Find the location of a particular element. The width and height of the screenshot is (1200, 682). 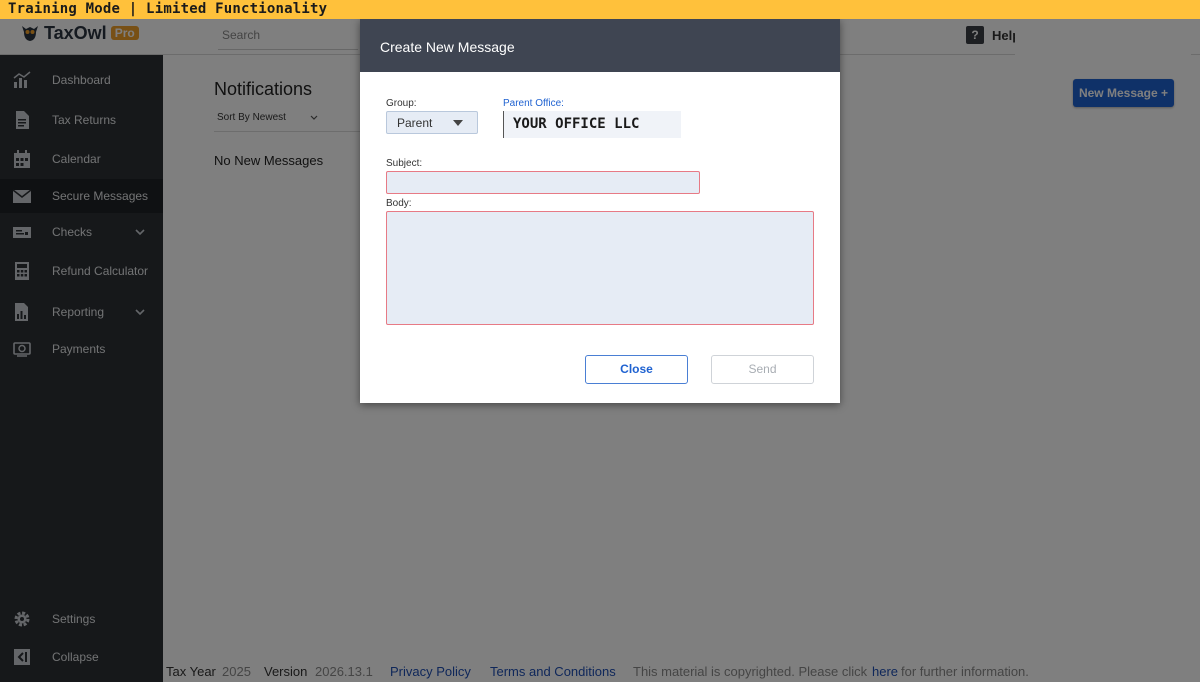

body-textarea is located at coordinates (600, 268).